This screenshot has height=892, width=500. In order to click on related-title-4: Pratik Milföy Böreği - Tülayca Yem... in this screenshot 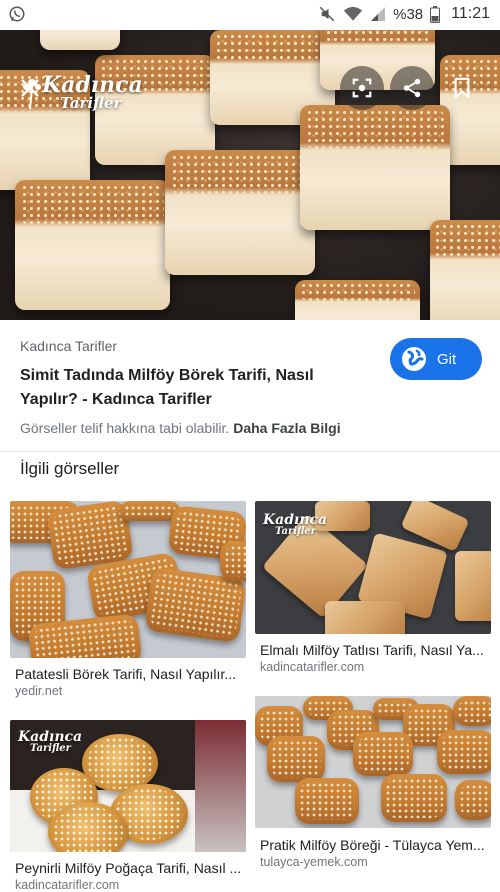, I will do `click(374, 845)`.